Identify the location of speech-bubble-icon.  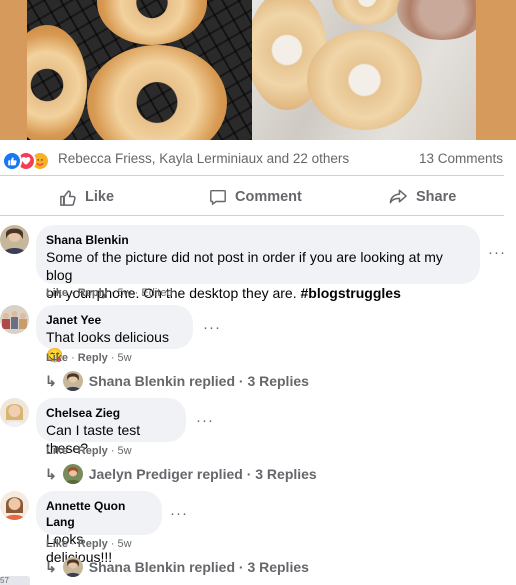
(218, 197).